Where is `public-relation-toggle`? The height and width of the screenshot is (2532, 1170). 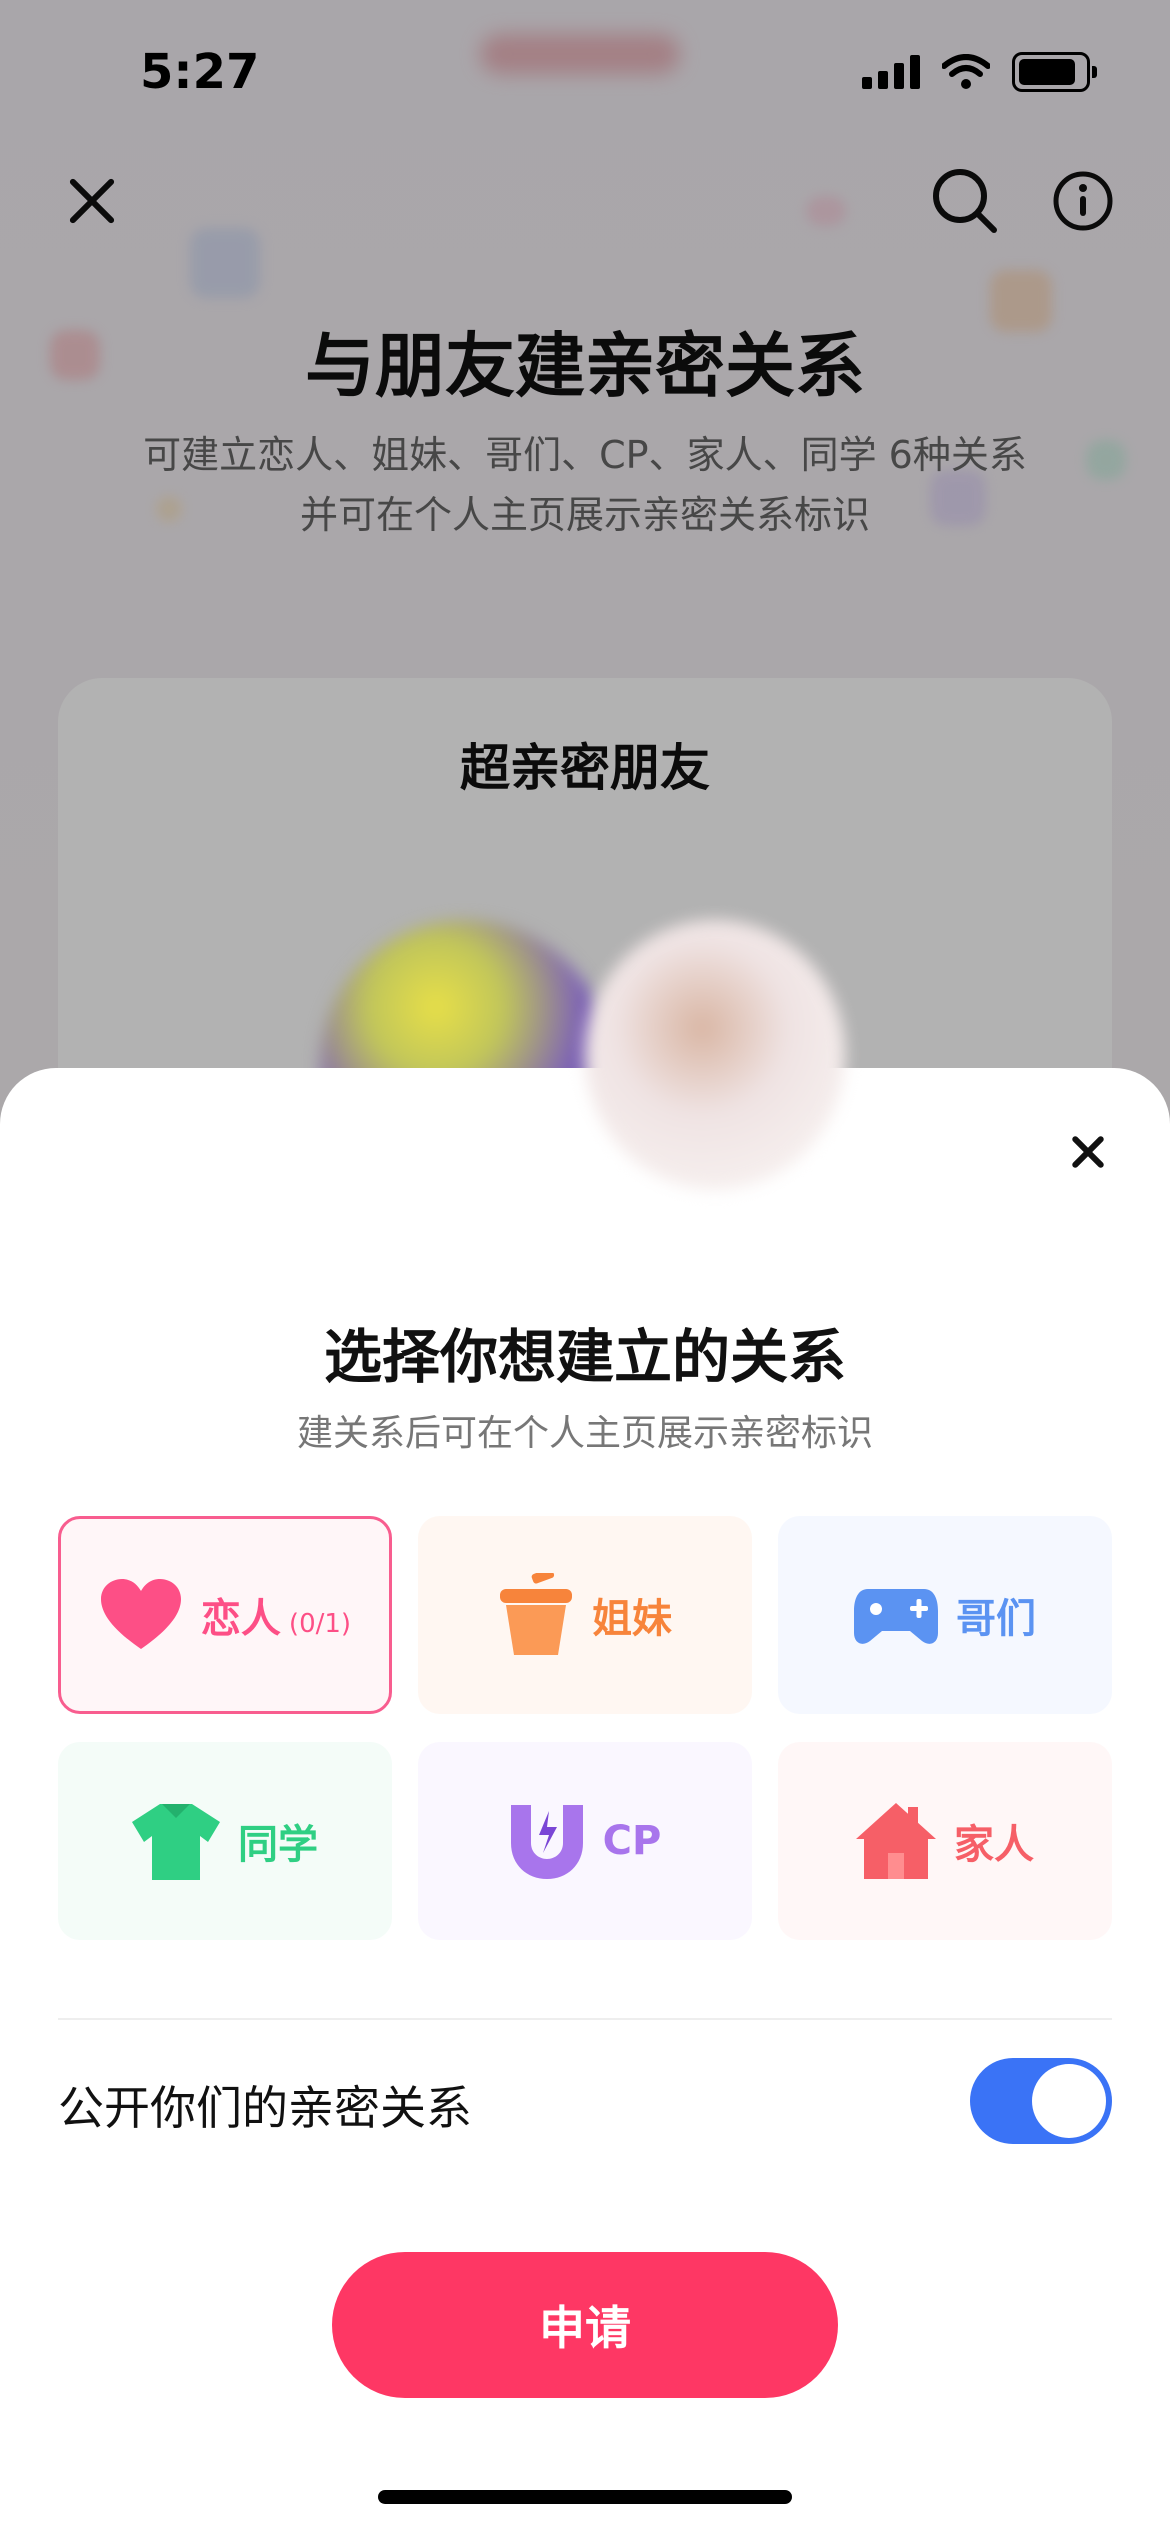 public-relation-toggle is located at coordinates (1041, 2101).